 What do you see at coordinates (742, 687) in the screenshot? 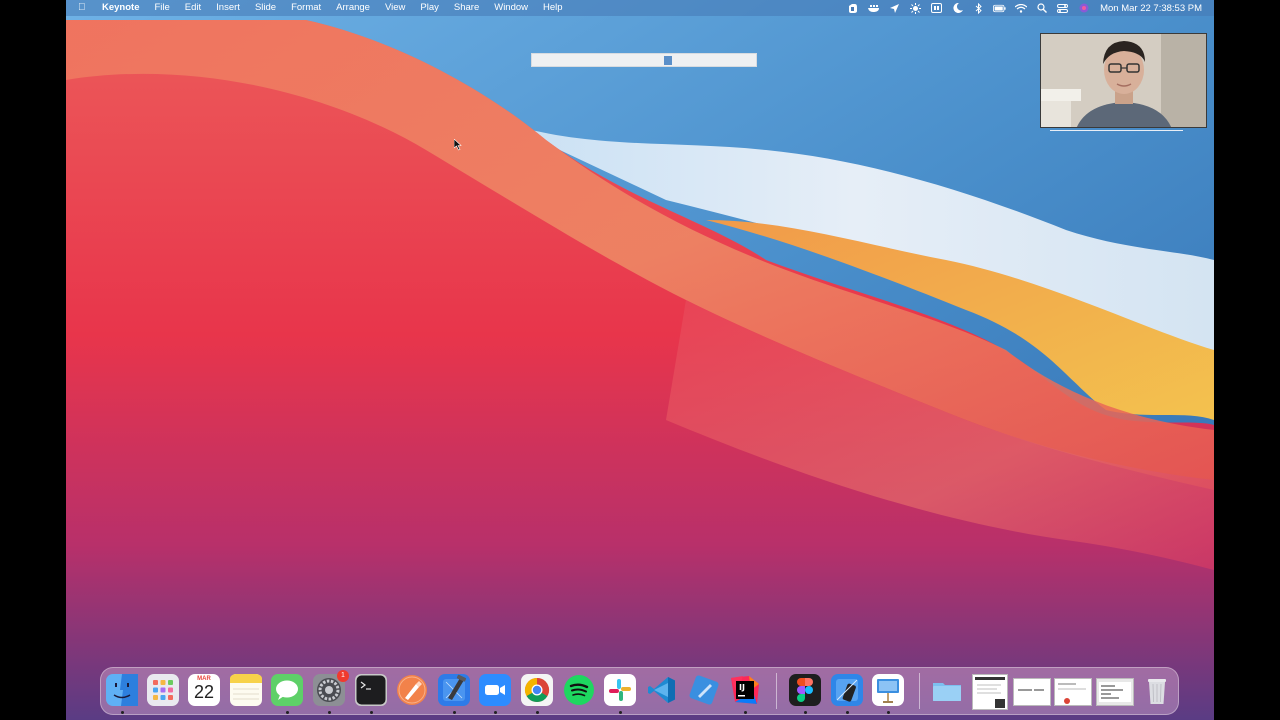
I see `intellij-label: IJ` at bounding box center [742, 687].